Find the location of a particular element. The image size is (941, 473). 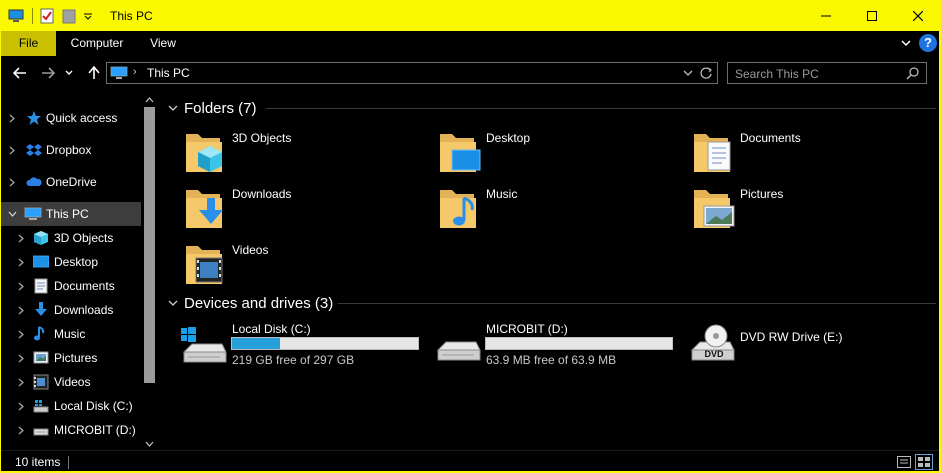

computer-icon is located at coordinates (16, 16).